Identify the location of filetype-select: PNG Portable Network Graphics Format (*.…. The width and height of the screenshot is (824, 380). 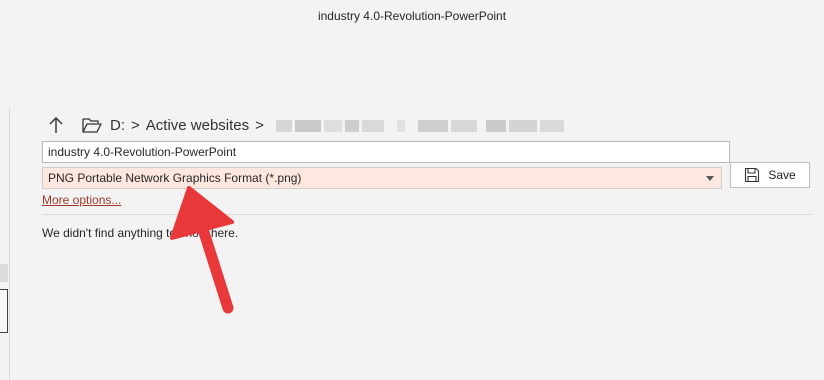
(382, 178).